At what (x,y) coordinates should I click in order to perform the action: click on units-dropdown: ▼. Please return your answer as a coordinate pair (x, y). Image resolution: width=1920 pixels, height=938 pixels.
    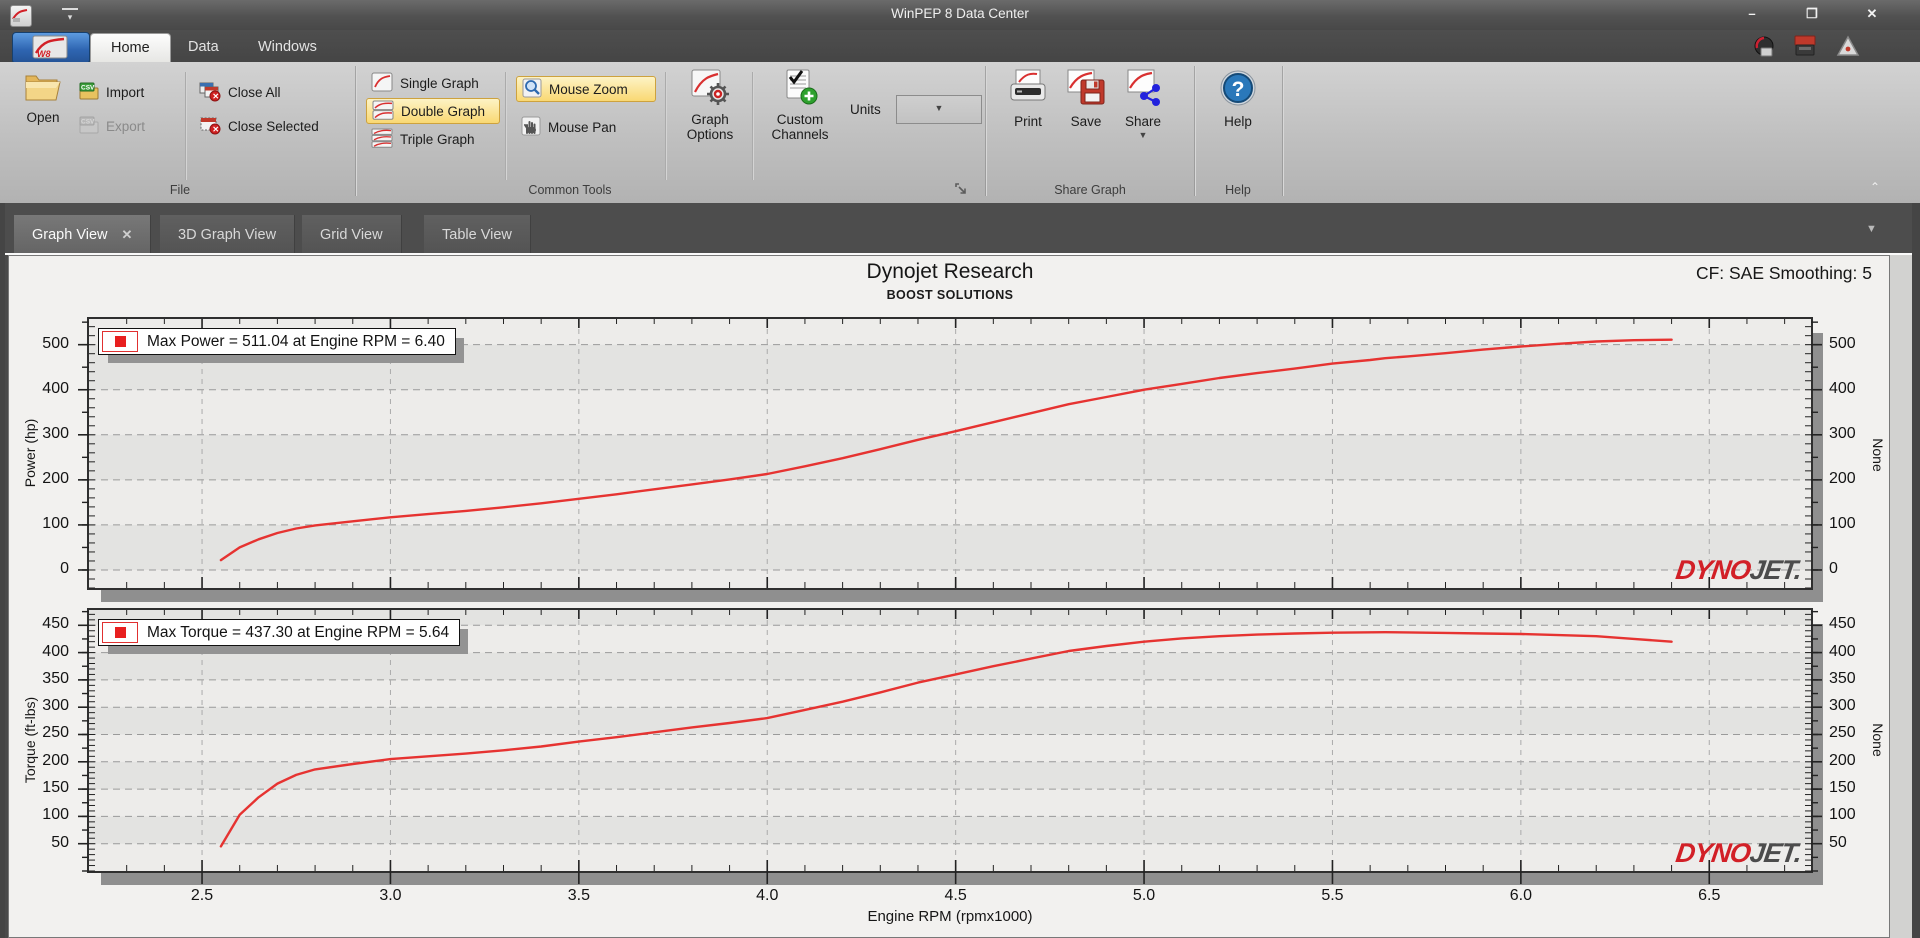
    Looking at the image, I should click on (939, 109).